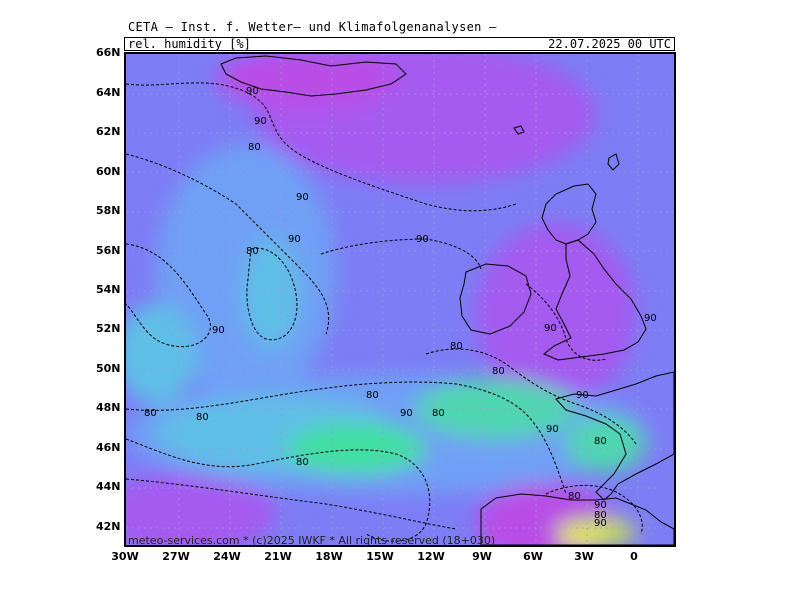 This screenshot has width=800, height=600. I want to click on lon-label-27w: 27W, so click(176, 556).